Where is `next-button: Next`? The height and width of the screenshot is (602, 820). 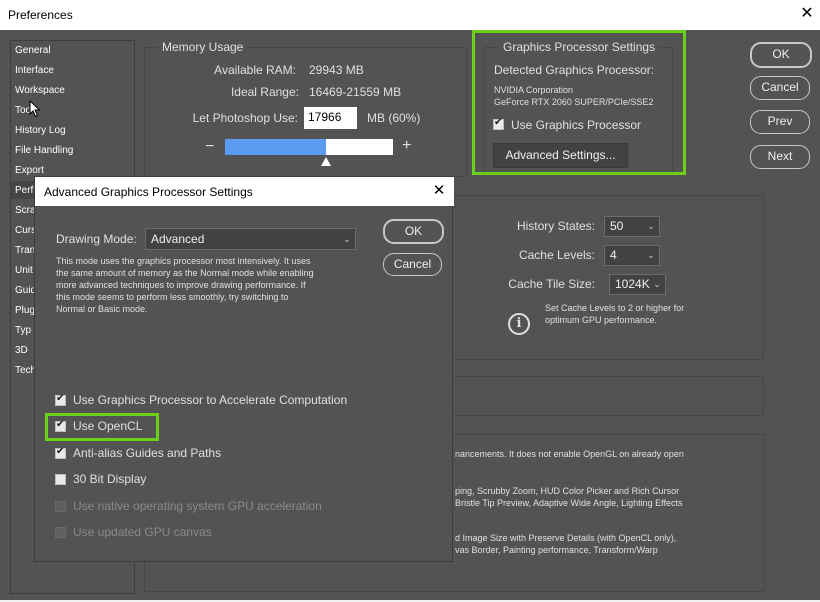 next-button: Next is located at coordinates (780, 157).